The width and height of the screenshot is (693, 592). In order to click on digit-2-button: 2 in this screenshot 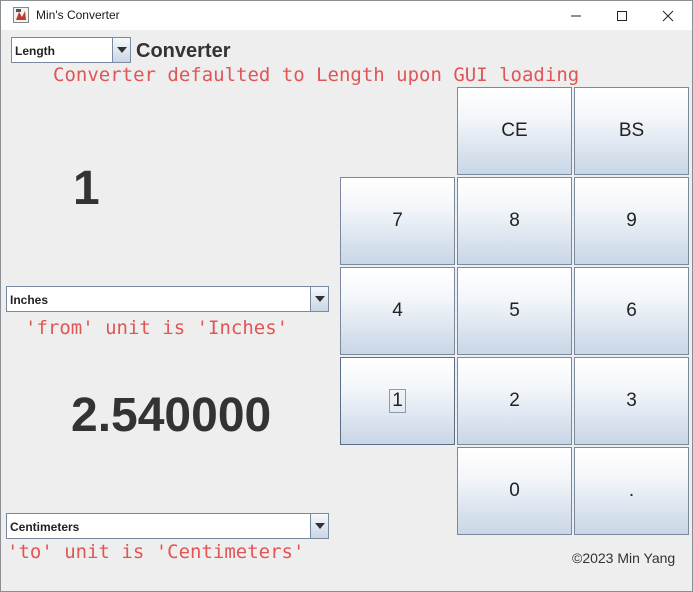, I will do `click(514, 401)`.